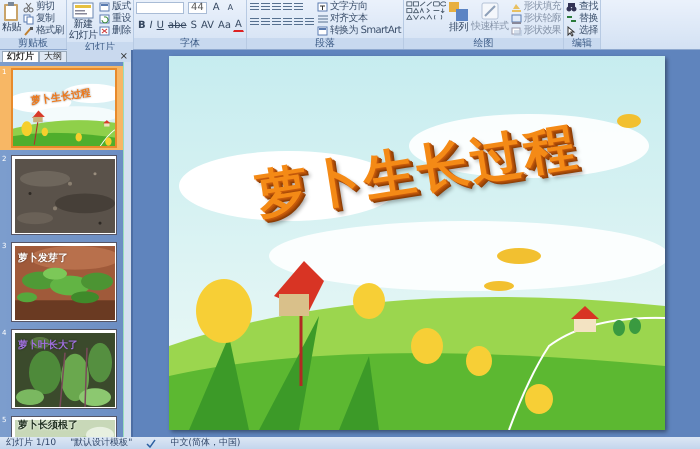 The width and height of the screenshot is (700, 449). What do you see at coordinates (115, 31) in the screenshot?
I see `delete-button: 删除` at bounding box center [115, 31].